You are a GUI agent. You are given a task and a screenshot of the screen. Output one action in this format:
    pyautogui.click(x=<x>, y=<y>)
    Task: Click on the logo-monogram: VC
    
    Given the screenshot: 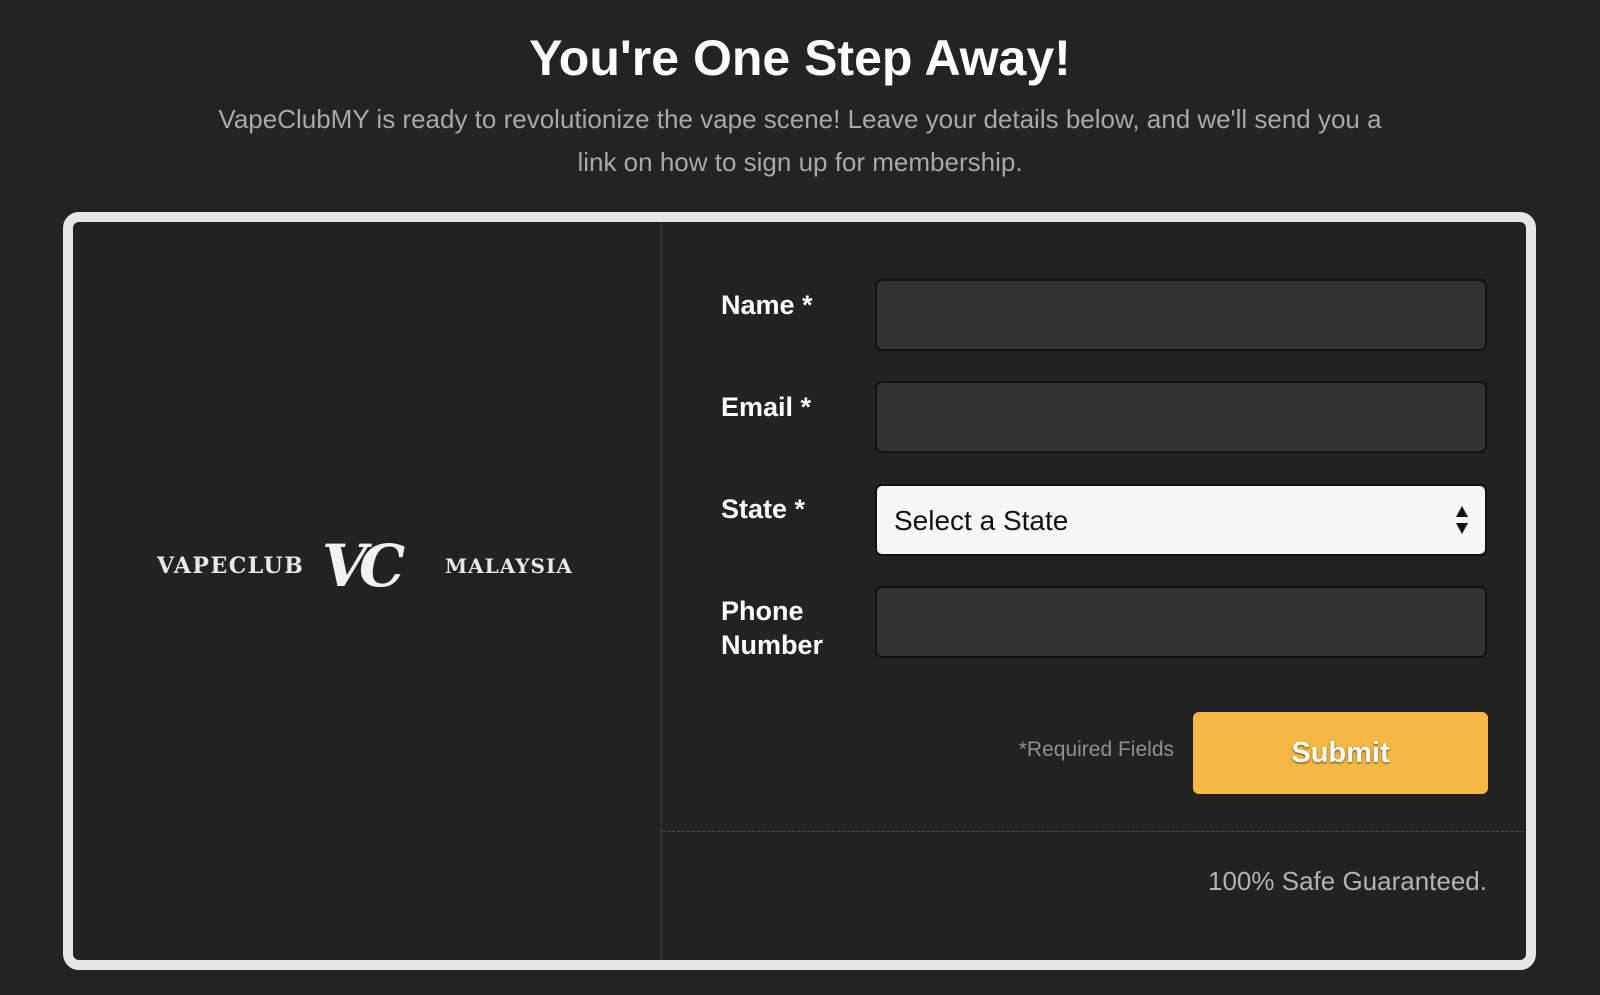 What is the action you would take?
    pyautogui.click(x=363, y=565)
    